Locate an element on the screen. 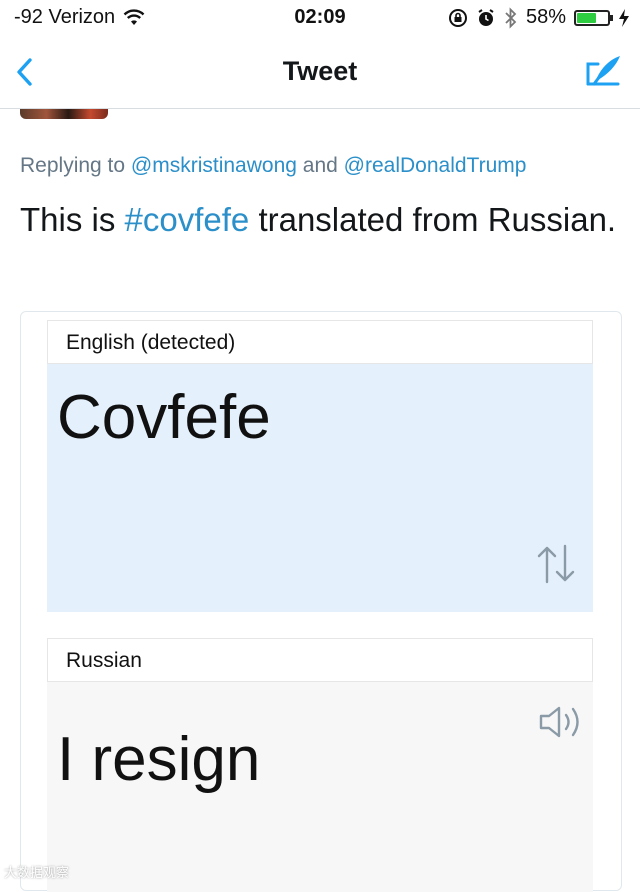 This screenshot has width=640, height=892. mention-link-2: @realDonaldTrump is located at coordinates (435, 165).